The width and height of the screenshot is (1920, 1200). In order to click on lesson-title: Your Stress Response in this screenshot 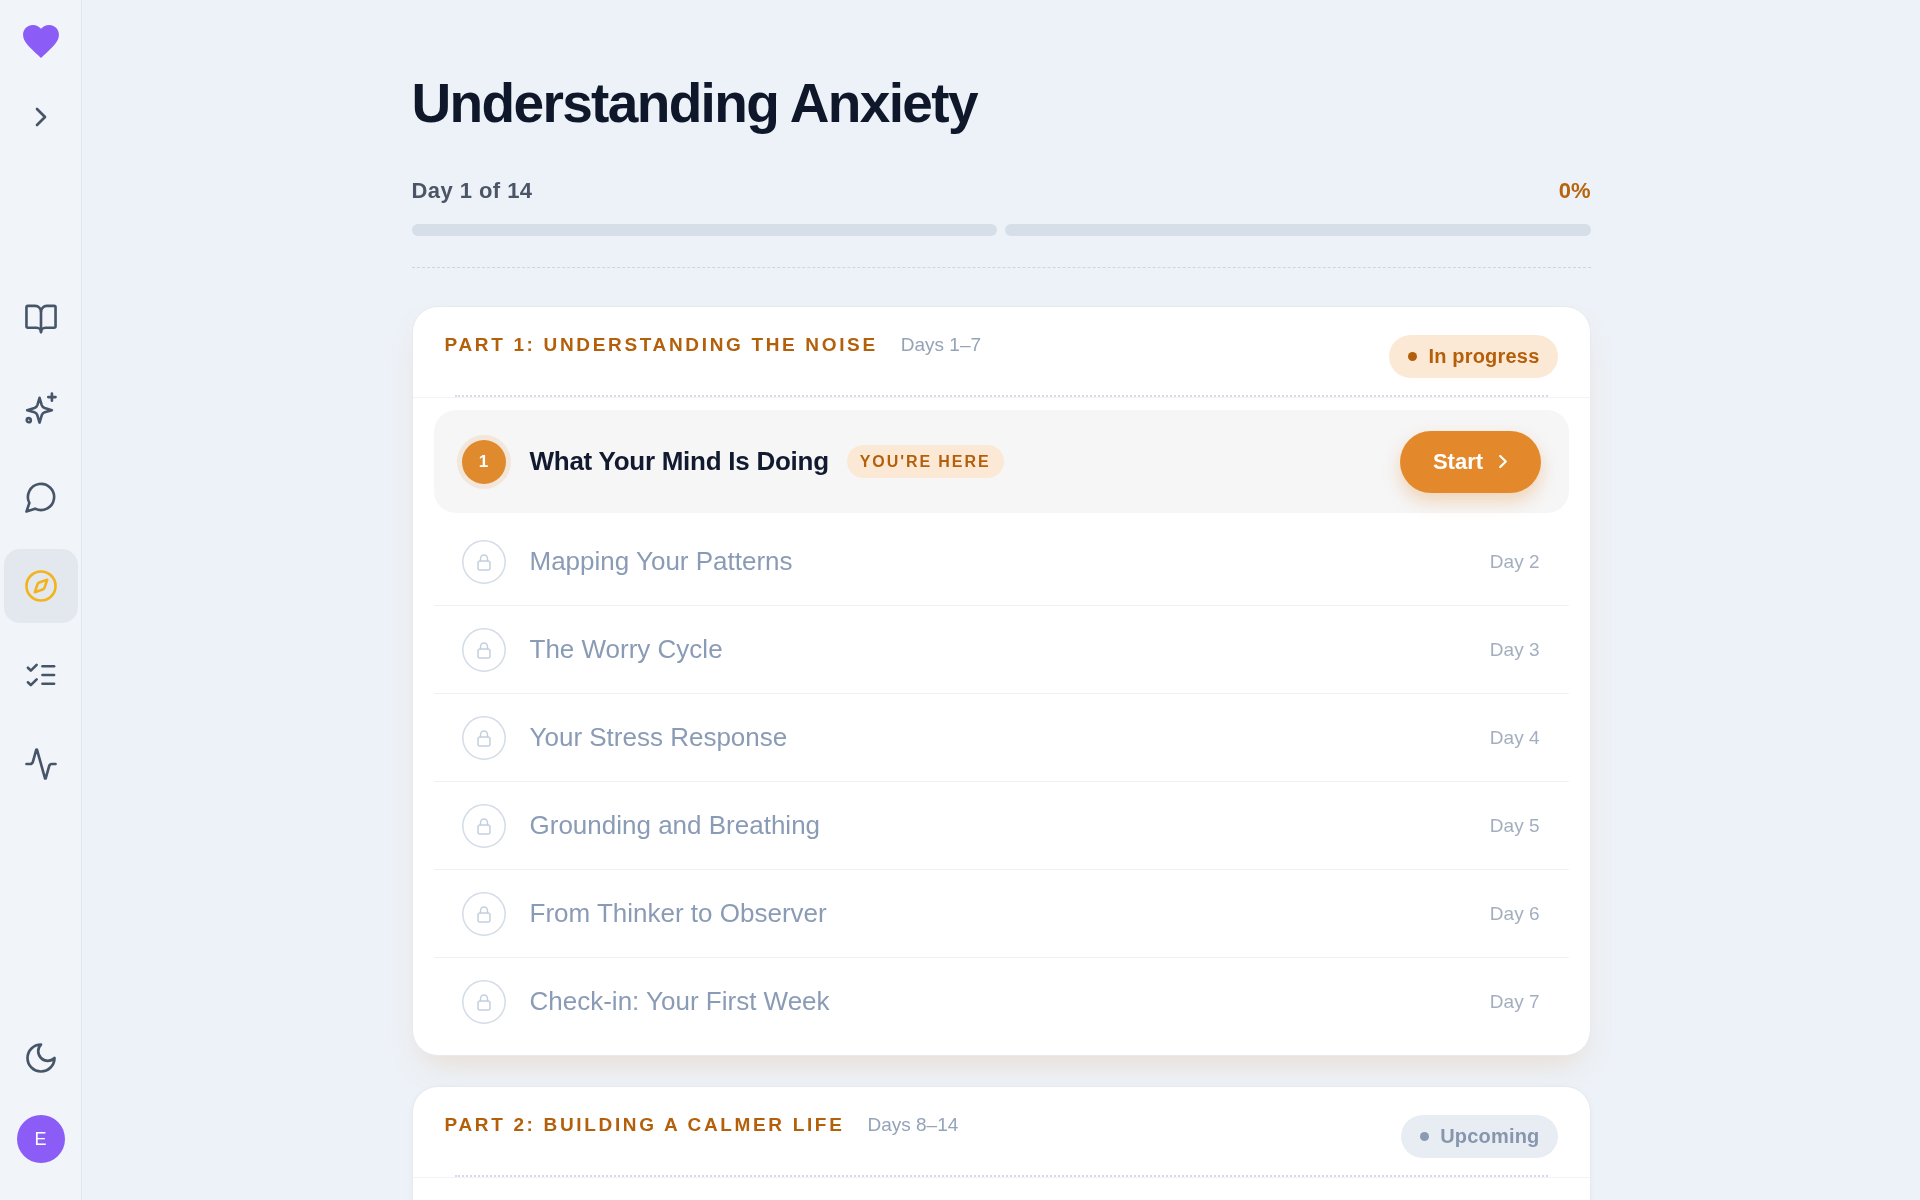, I will do `click(658, 737)`.